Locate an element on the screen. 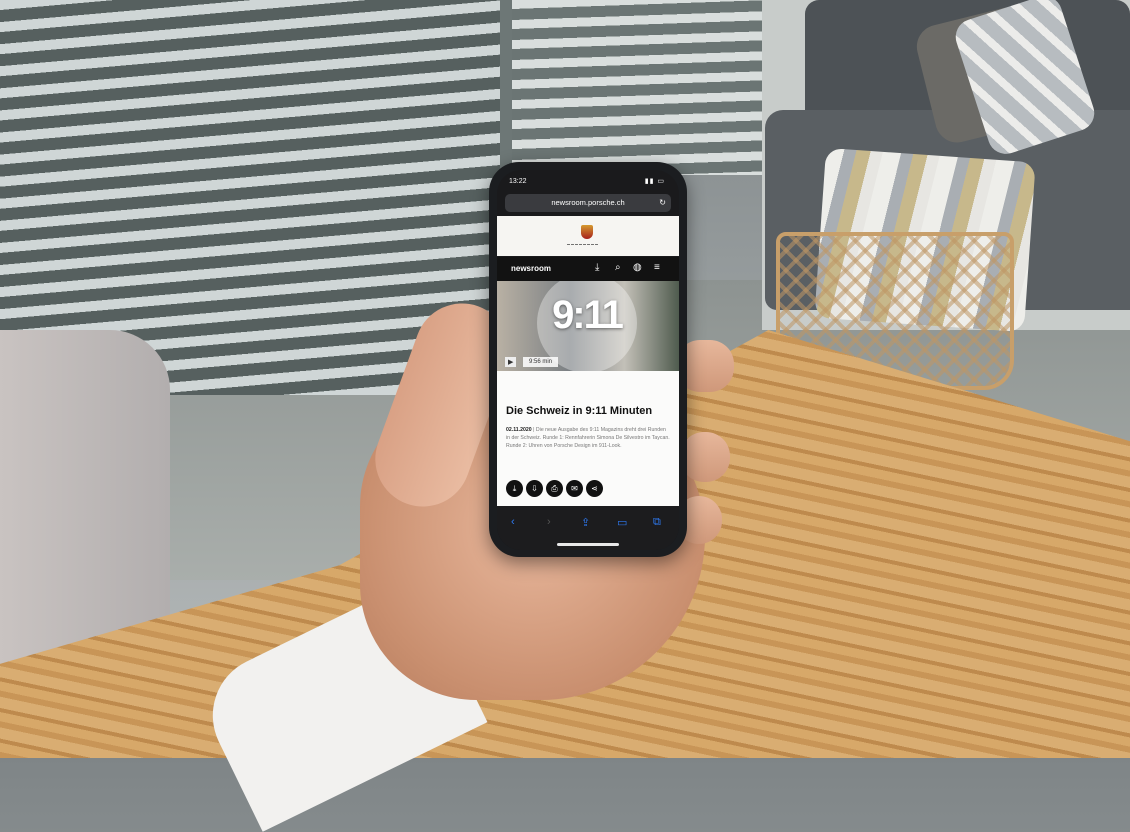 Image resolution: width=1130 pixels, height=832 pixels. share-icon: ⋖ is located at coordinates (594, 488).